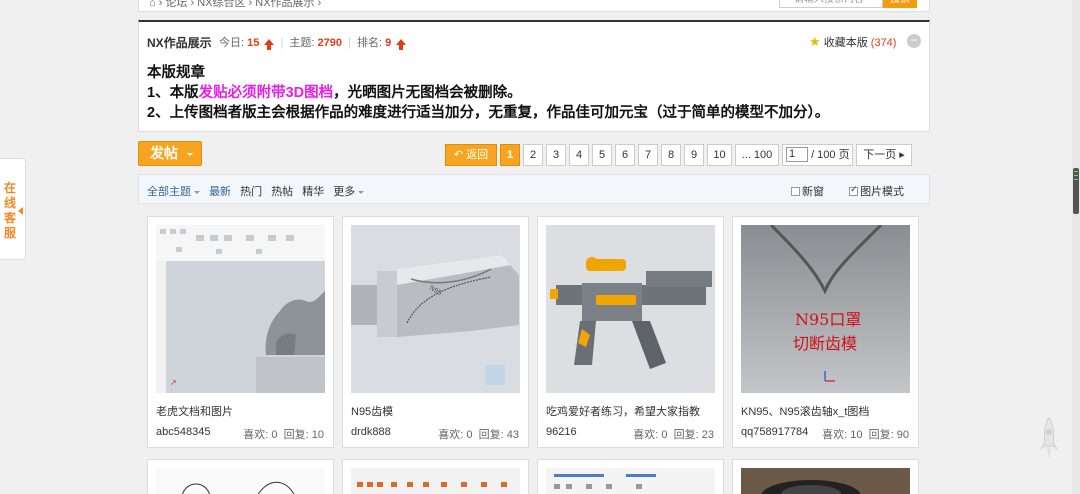 This screenshot has width=1080, height=494. I want to click on filter-all: 全部主题, so click(173, 192).